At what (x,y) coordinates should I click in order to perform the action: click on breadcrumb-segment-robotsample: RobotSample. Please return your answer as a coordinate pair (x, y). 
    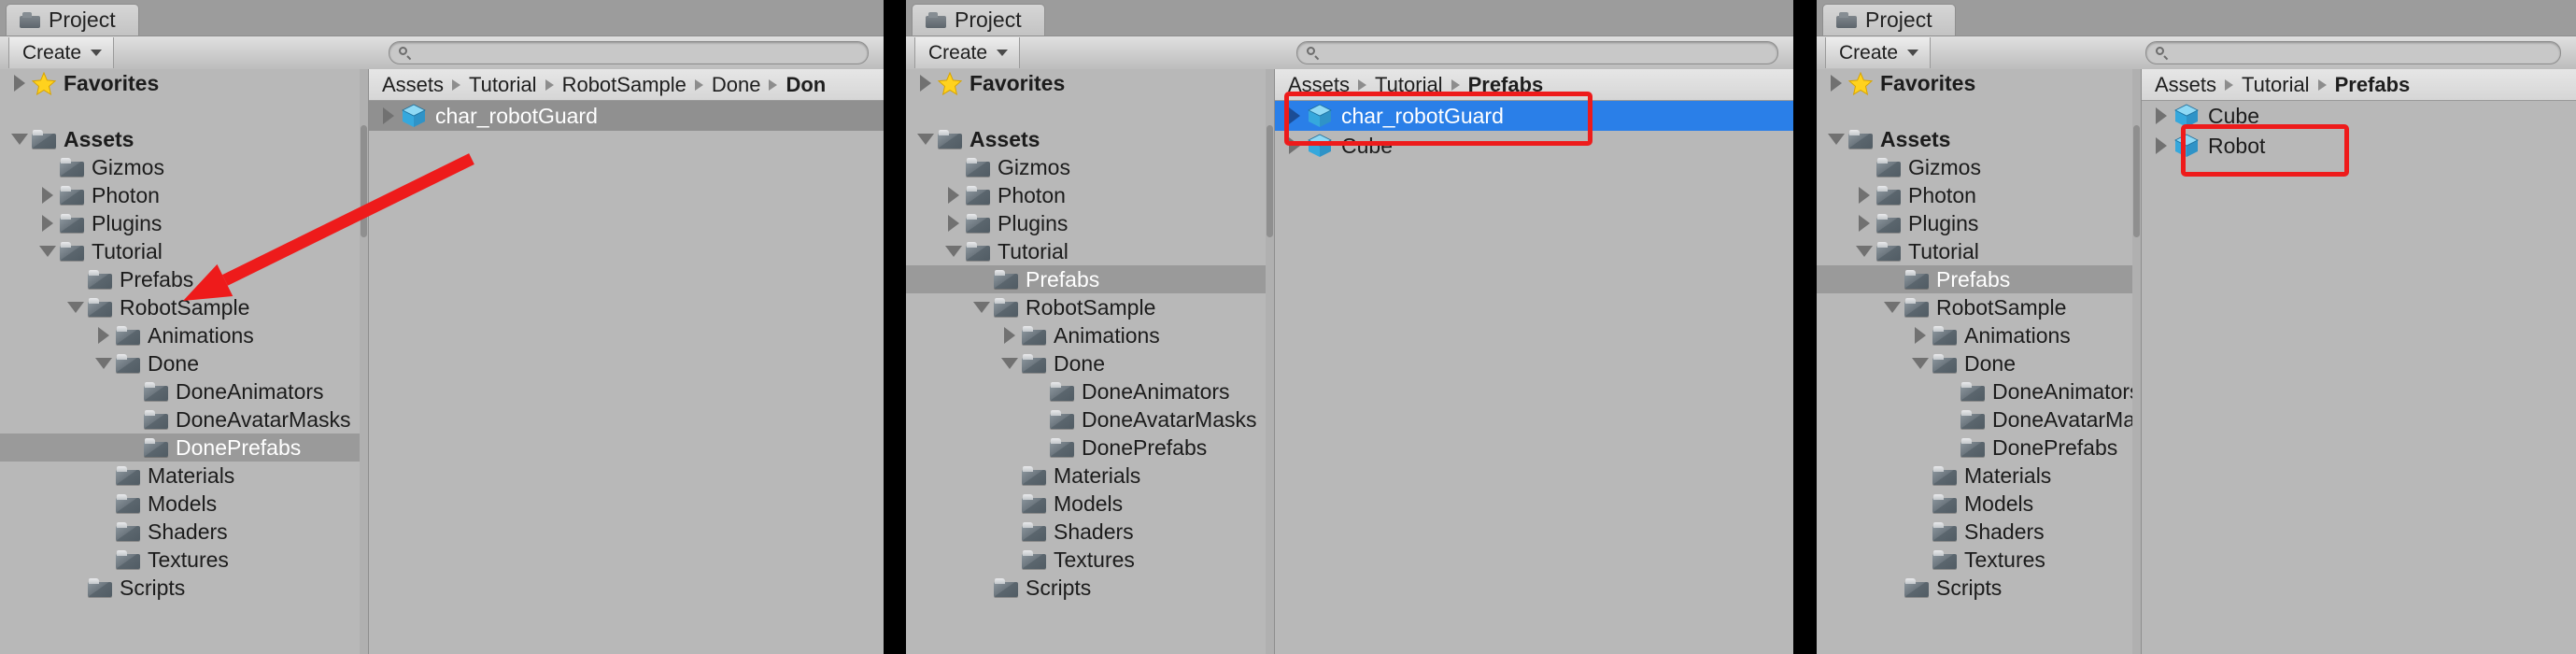
    Looking at the image, I should click on (624, 85).